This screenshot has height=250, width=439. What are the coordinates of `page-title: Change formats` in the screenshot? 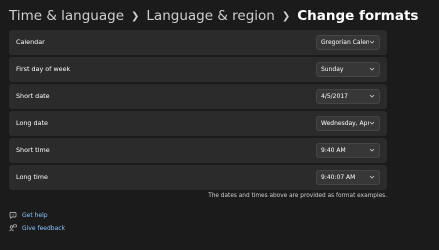 It's located at (358, 16).